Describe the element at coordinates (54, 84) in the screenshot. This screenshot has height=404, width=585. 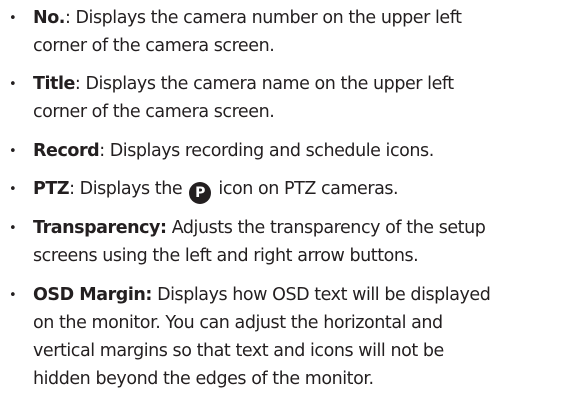
I see `item-term: Title` at that location.